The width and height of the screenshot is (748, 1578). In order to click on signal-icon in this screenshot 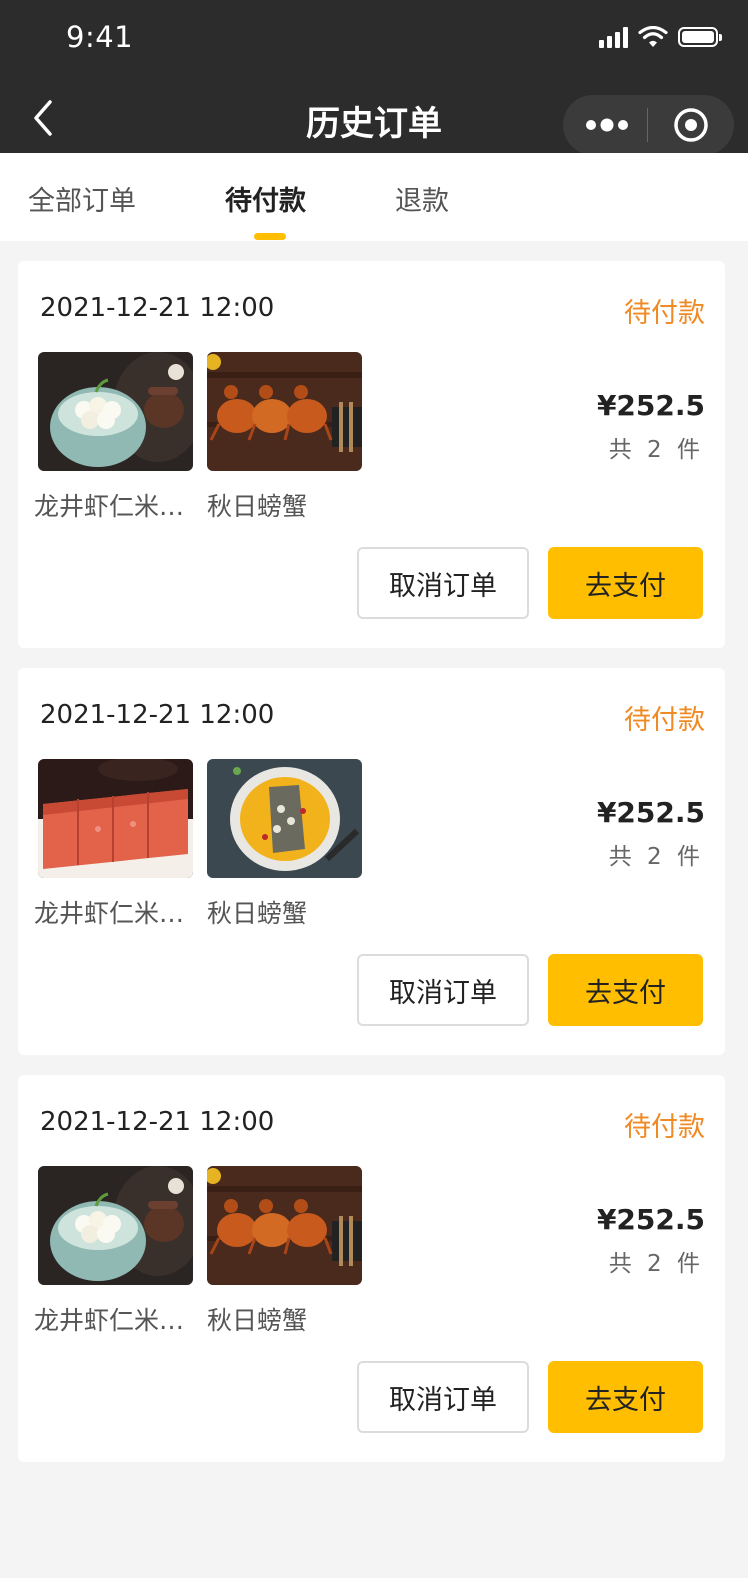, I will do `click(613, 37)`.